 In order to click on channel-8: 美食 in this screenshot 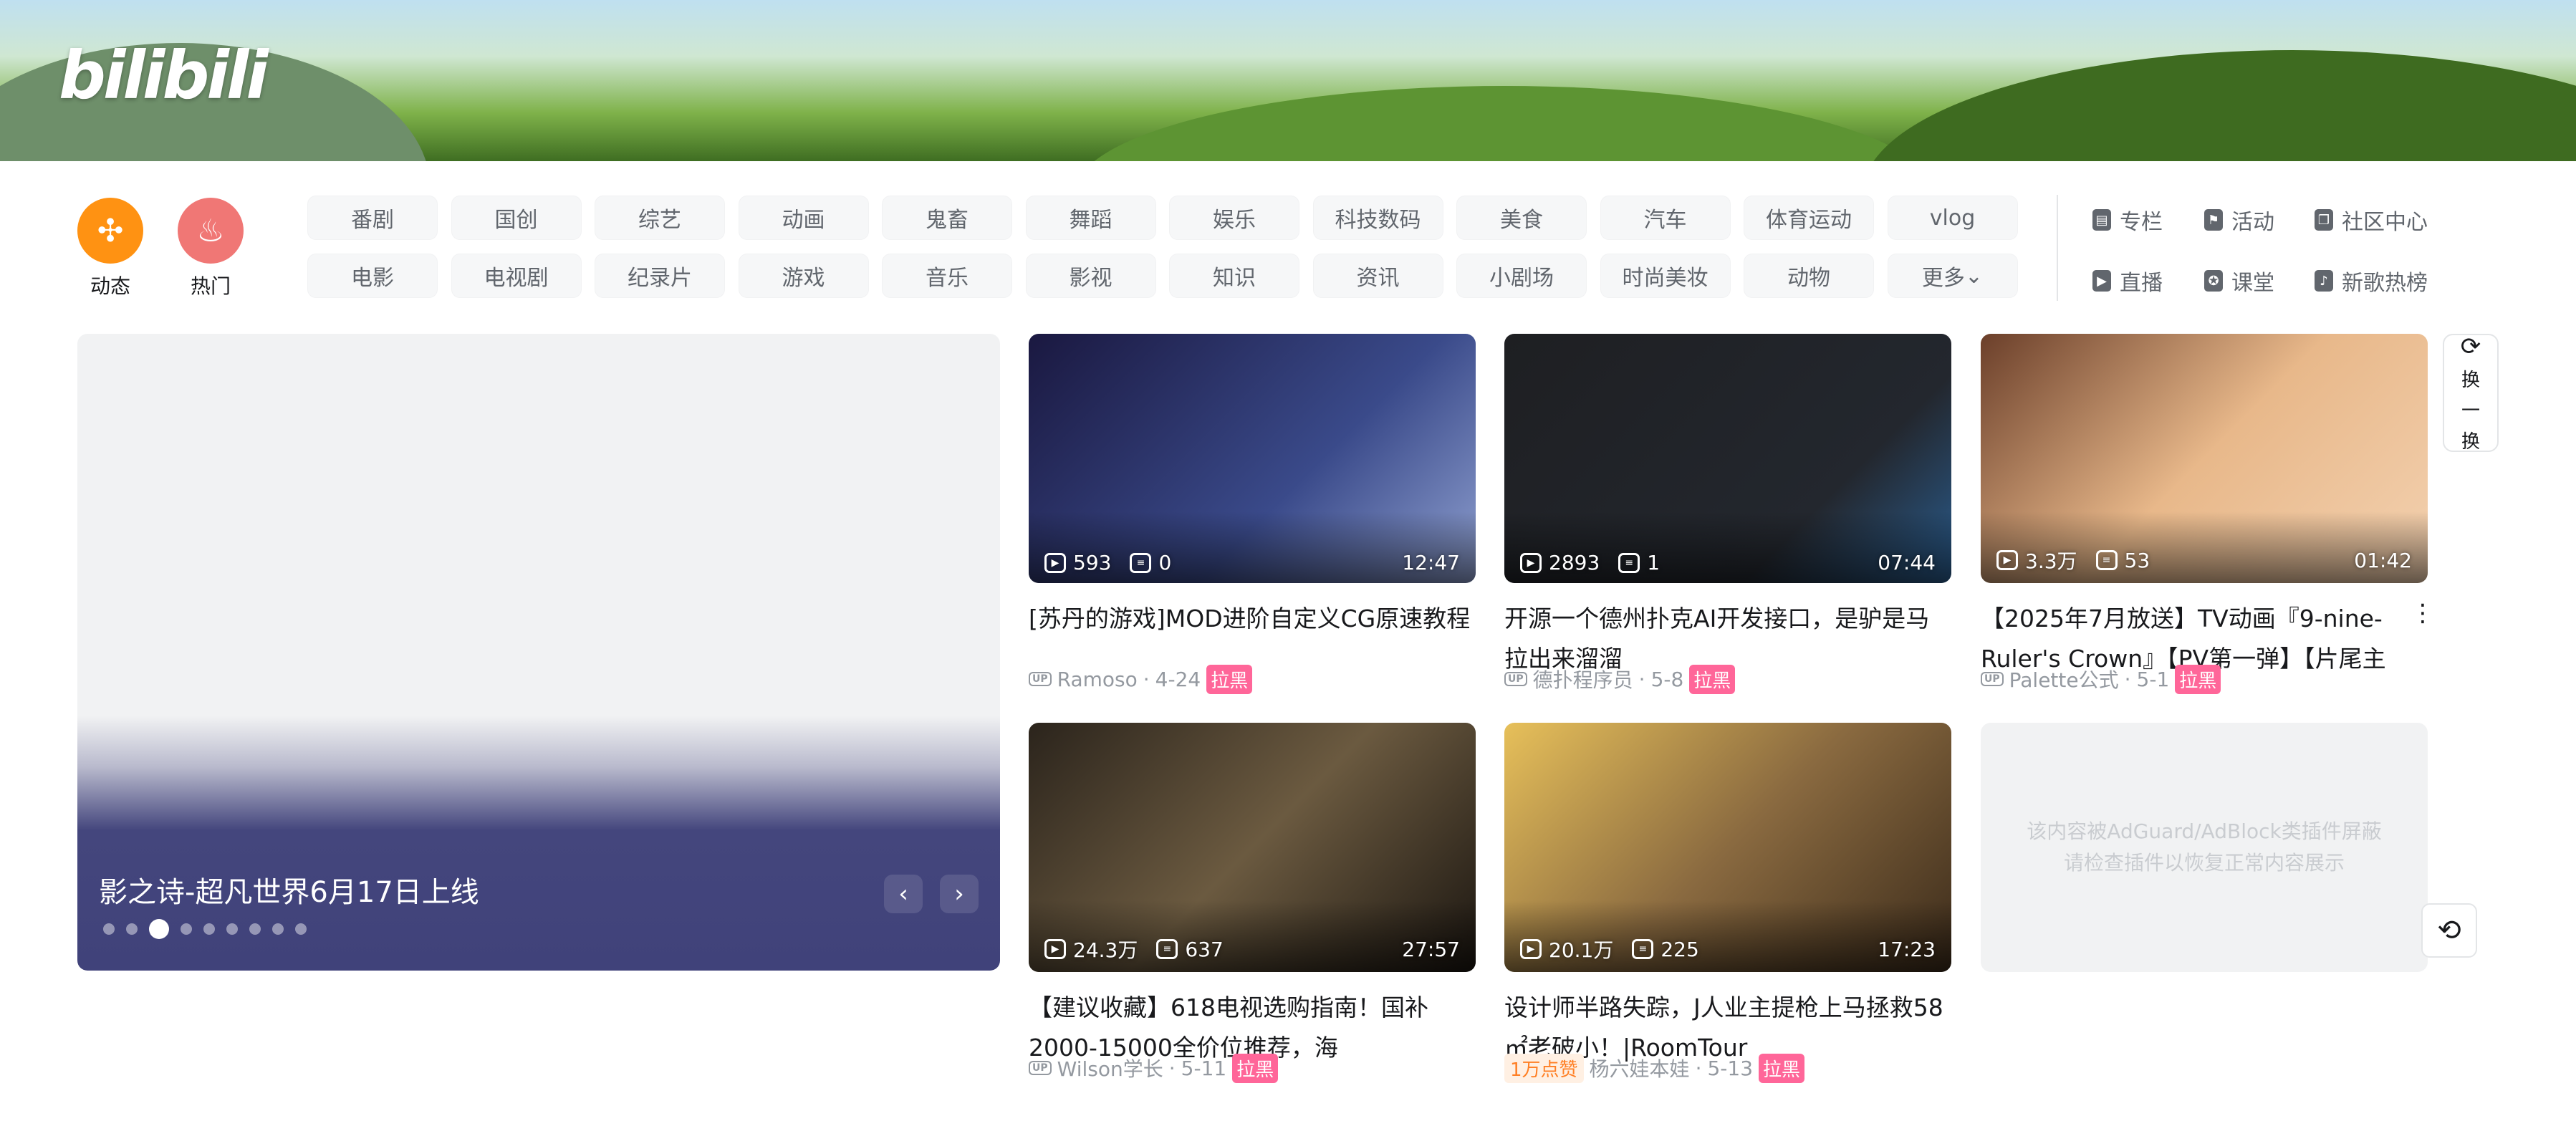, I will do `click(1521, 218)`.